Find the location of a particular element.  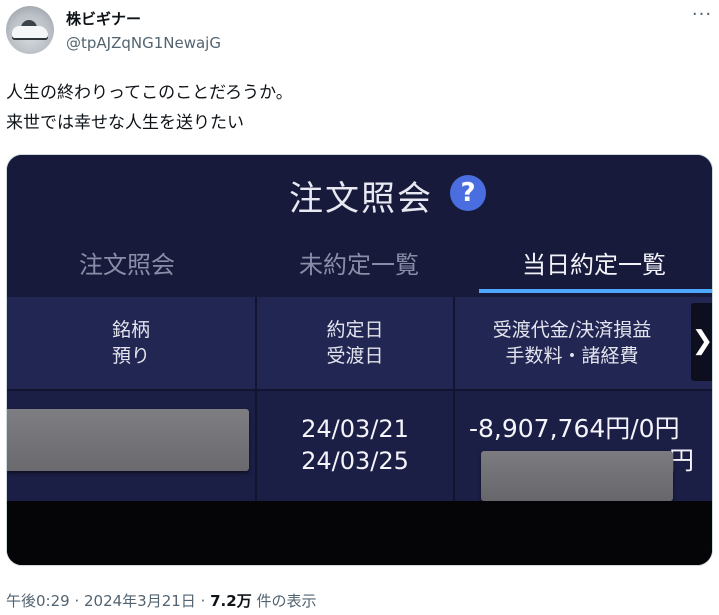

tab-bar: 注文照会 未約定一覧 当日約定一覧 is located at coordinates (359, 269).